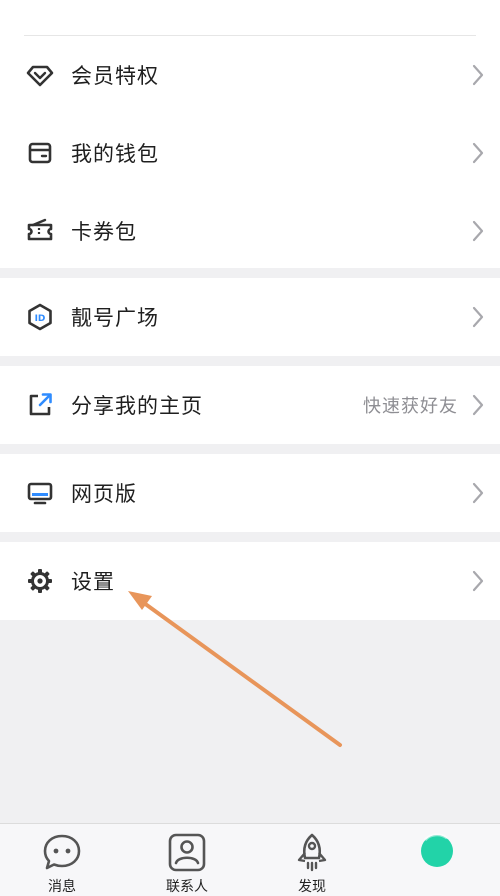 Image resolution: width=500 pixels, height=896 pixels. What do you see at coordinates (93, 582) in the screenshot?
I see `menu-item-label: 设置` at bounding box center [93, 582].